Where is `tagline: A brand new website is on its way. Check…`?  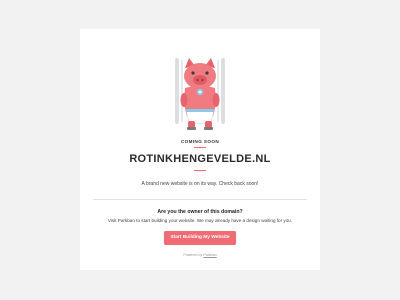 tagline: A brand new website is on its way. Check… is located at coordinates (200, 184).